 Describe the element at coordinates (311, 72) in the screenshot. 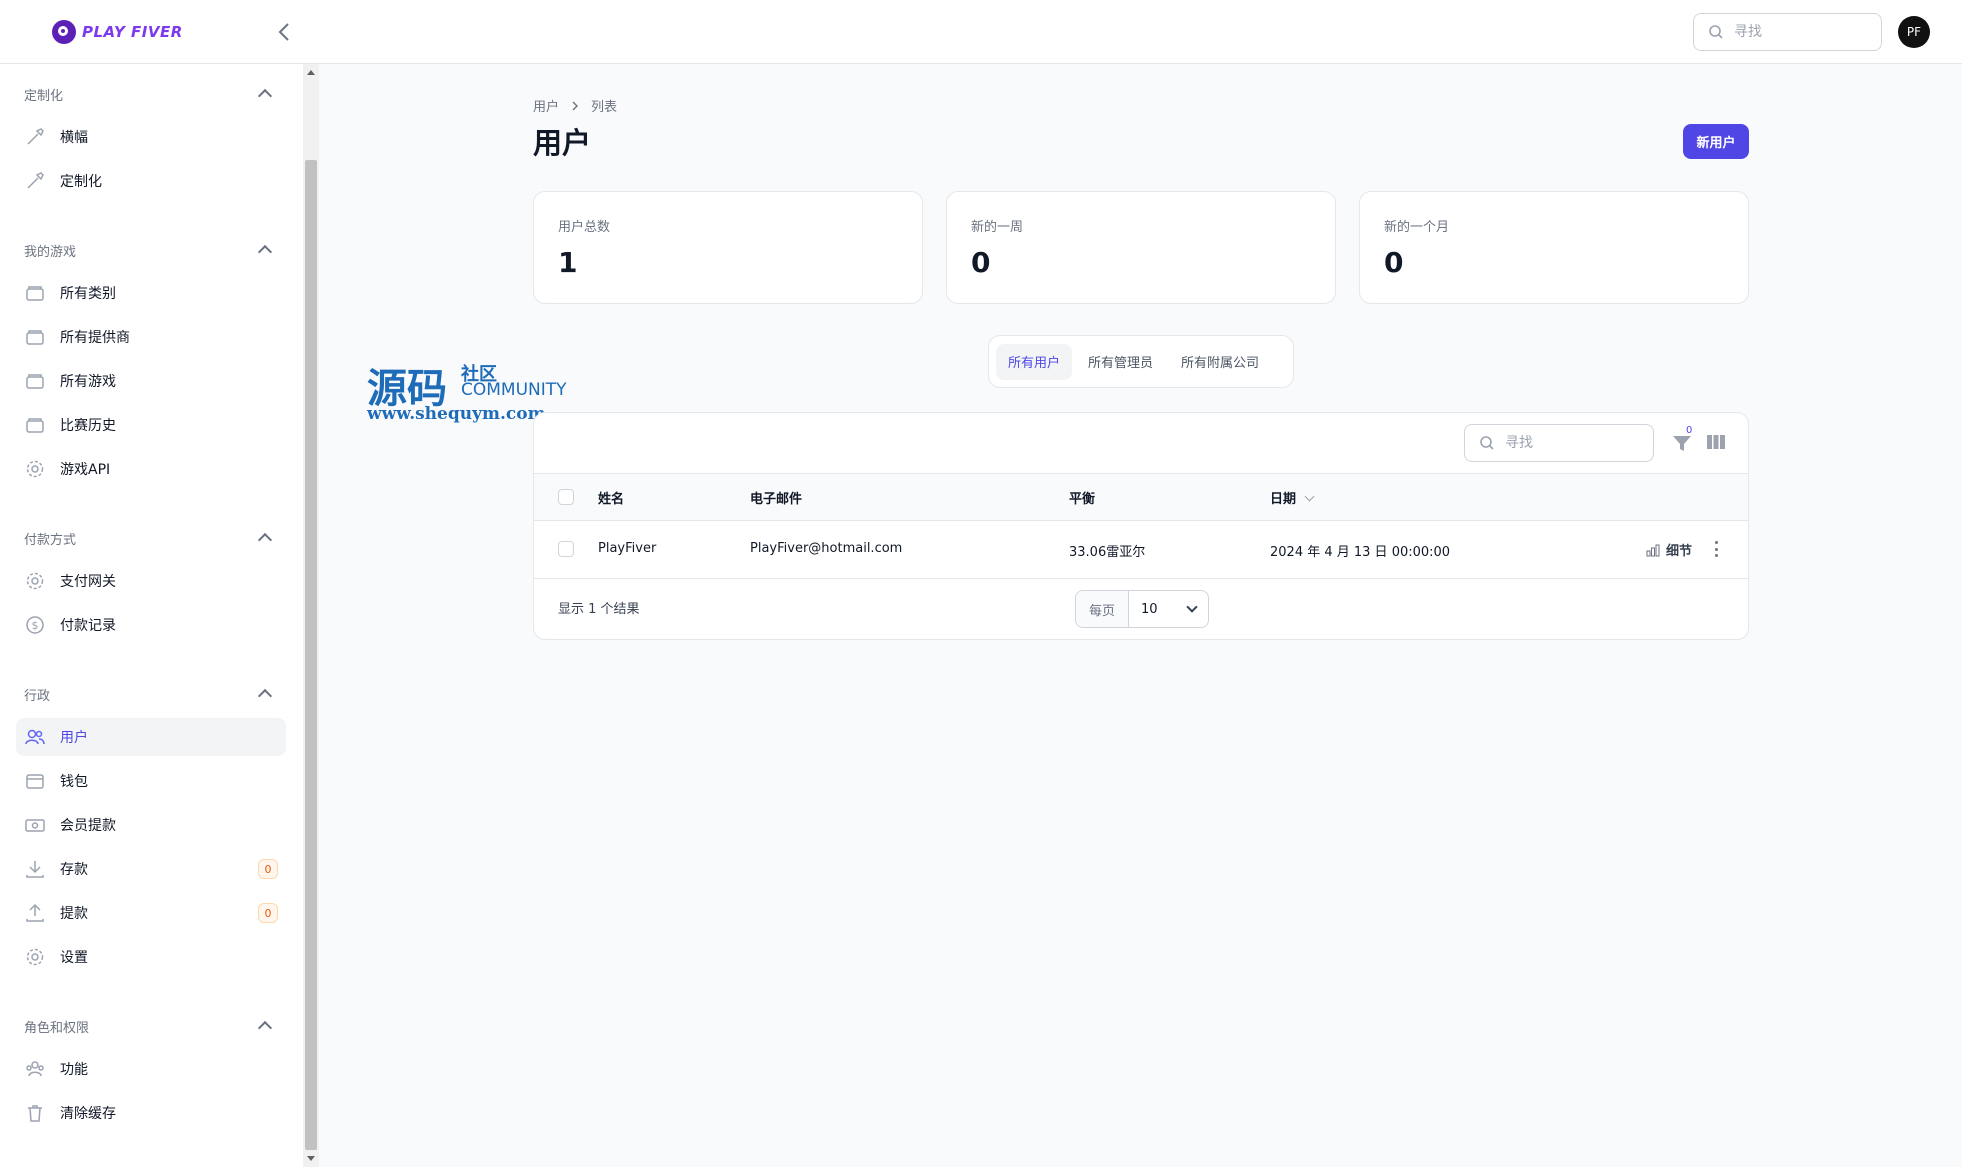

I see `scroll-up-arrow` at that location.